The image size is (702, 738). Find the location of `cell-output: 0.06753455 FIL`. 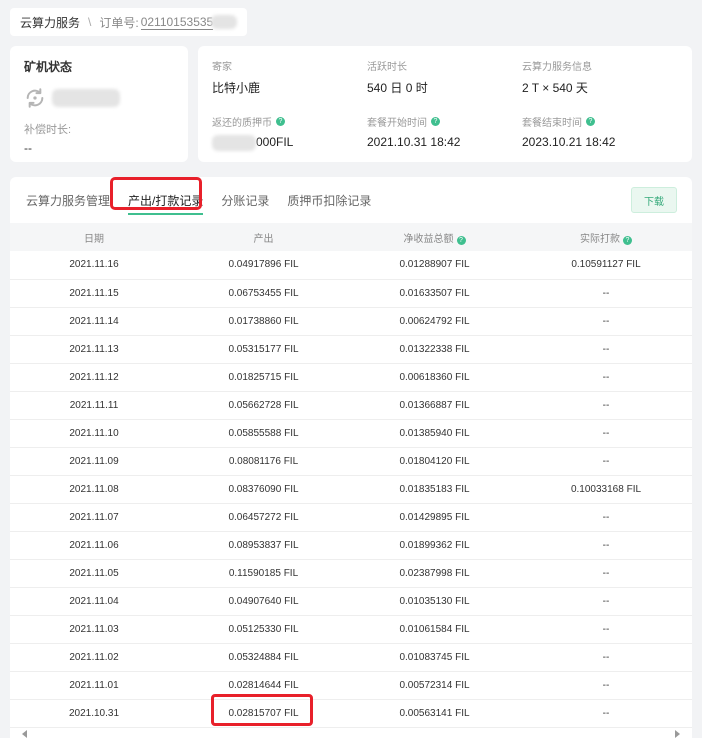

cell-output: 0.06753455 FIL is located at coordinates (263, 293).